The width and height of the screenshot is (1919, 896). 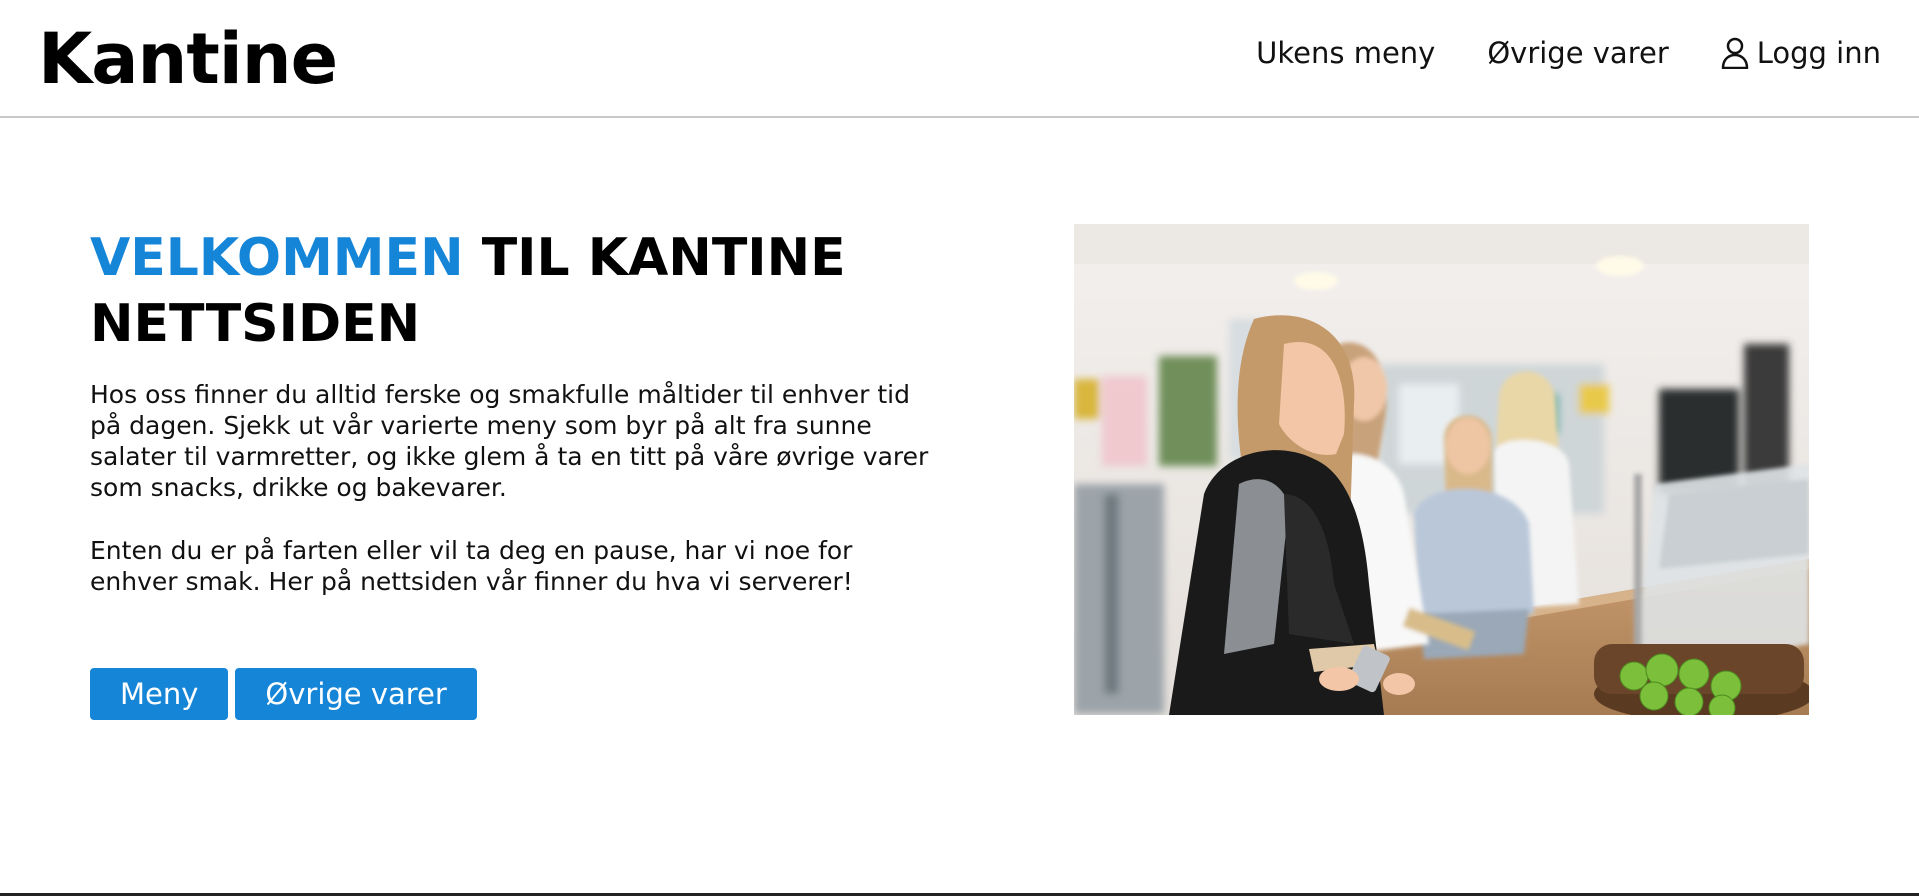 What do you see at coordinates (159, 694) in the screenshot?
I see `menu-button: Meny` at bounding box center [159, 694].